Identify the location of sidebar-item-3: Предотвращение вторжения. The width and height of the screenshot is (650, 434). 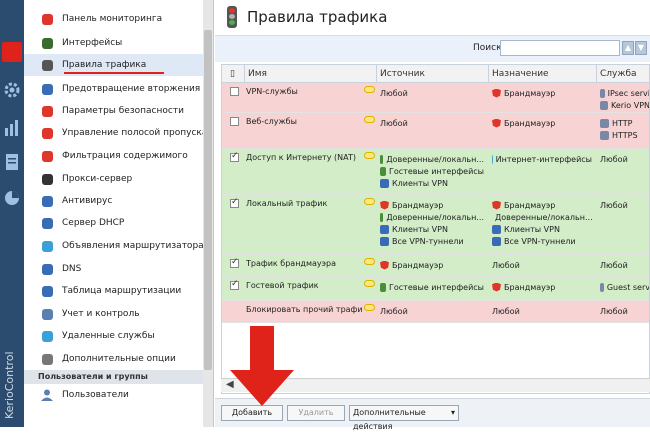
(114, 89).